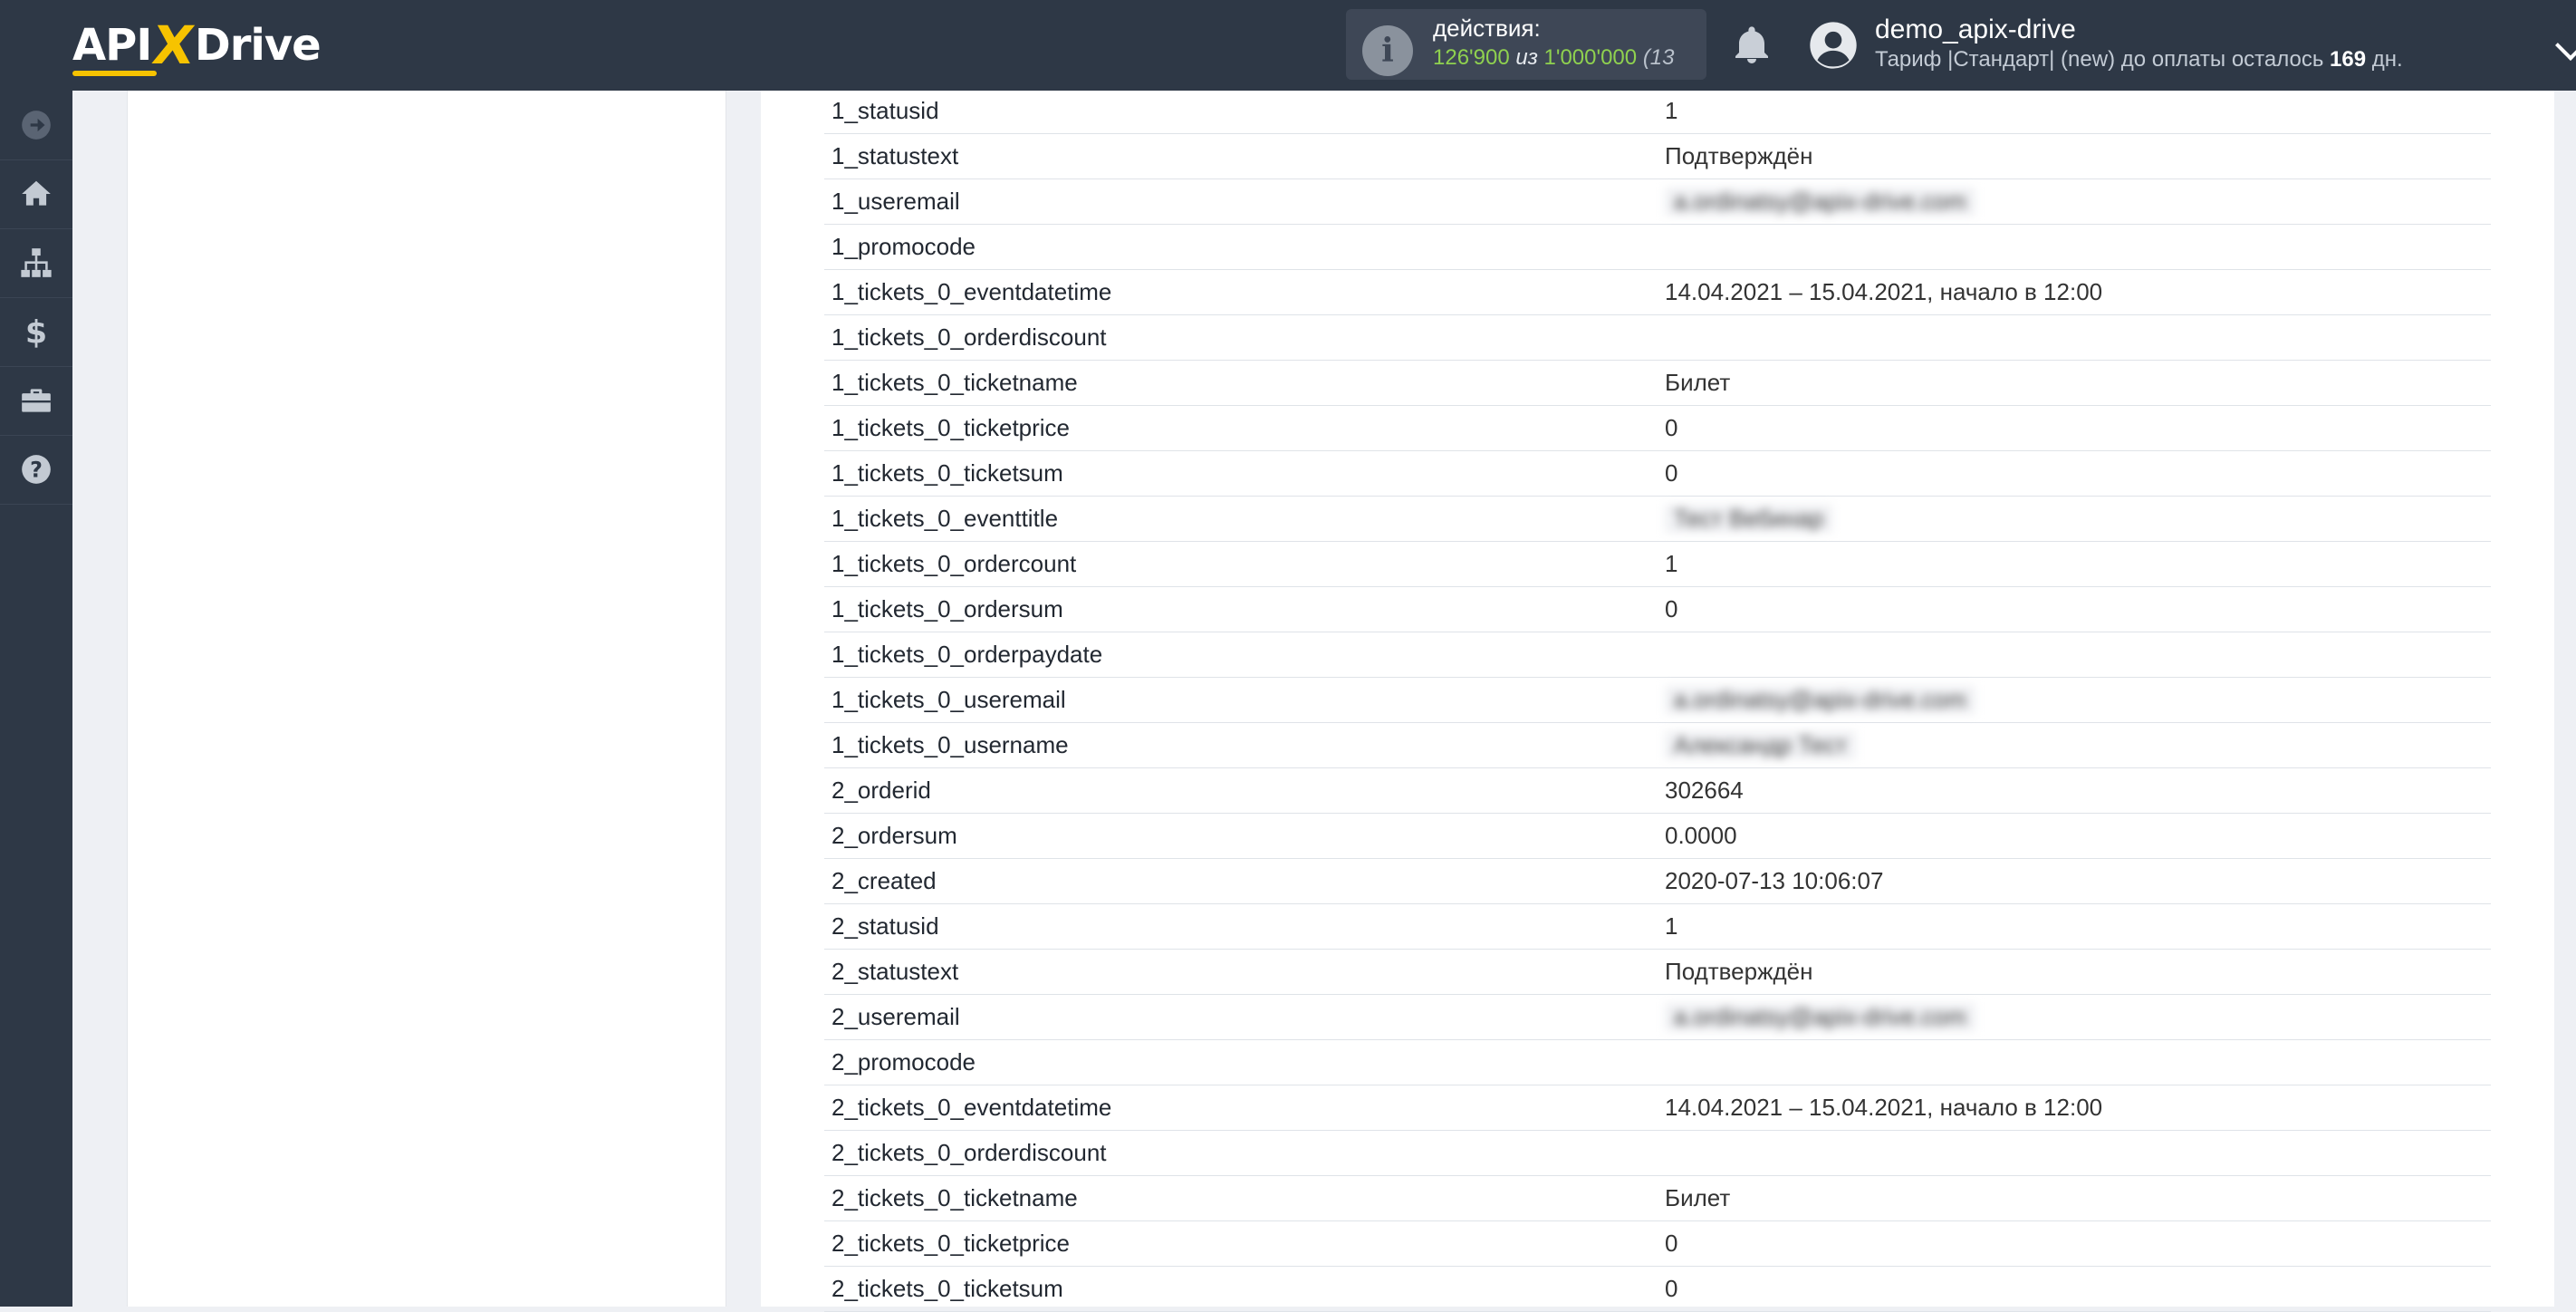  I want to click on table-row: 2_statusid 1, so click(1657, 927).